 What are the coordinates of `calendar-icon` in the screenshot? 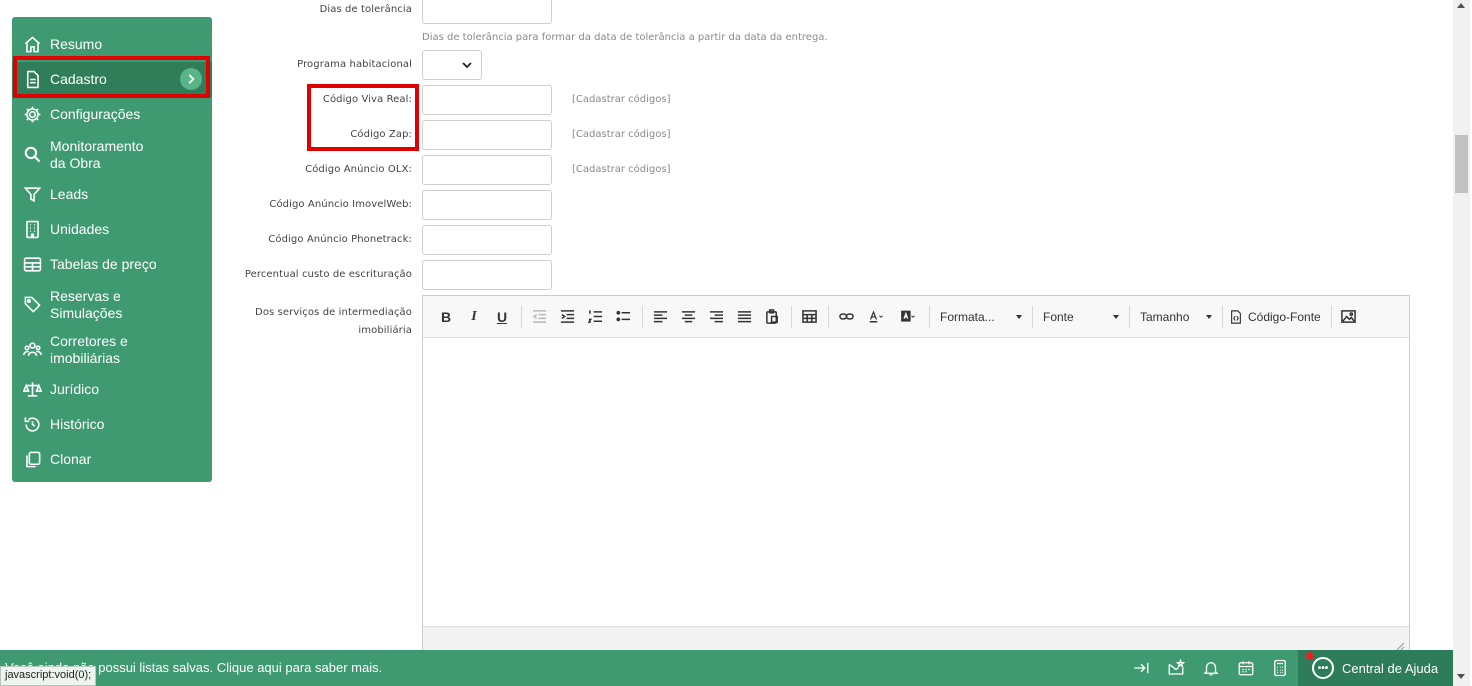 It's located at (1246, 668).